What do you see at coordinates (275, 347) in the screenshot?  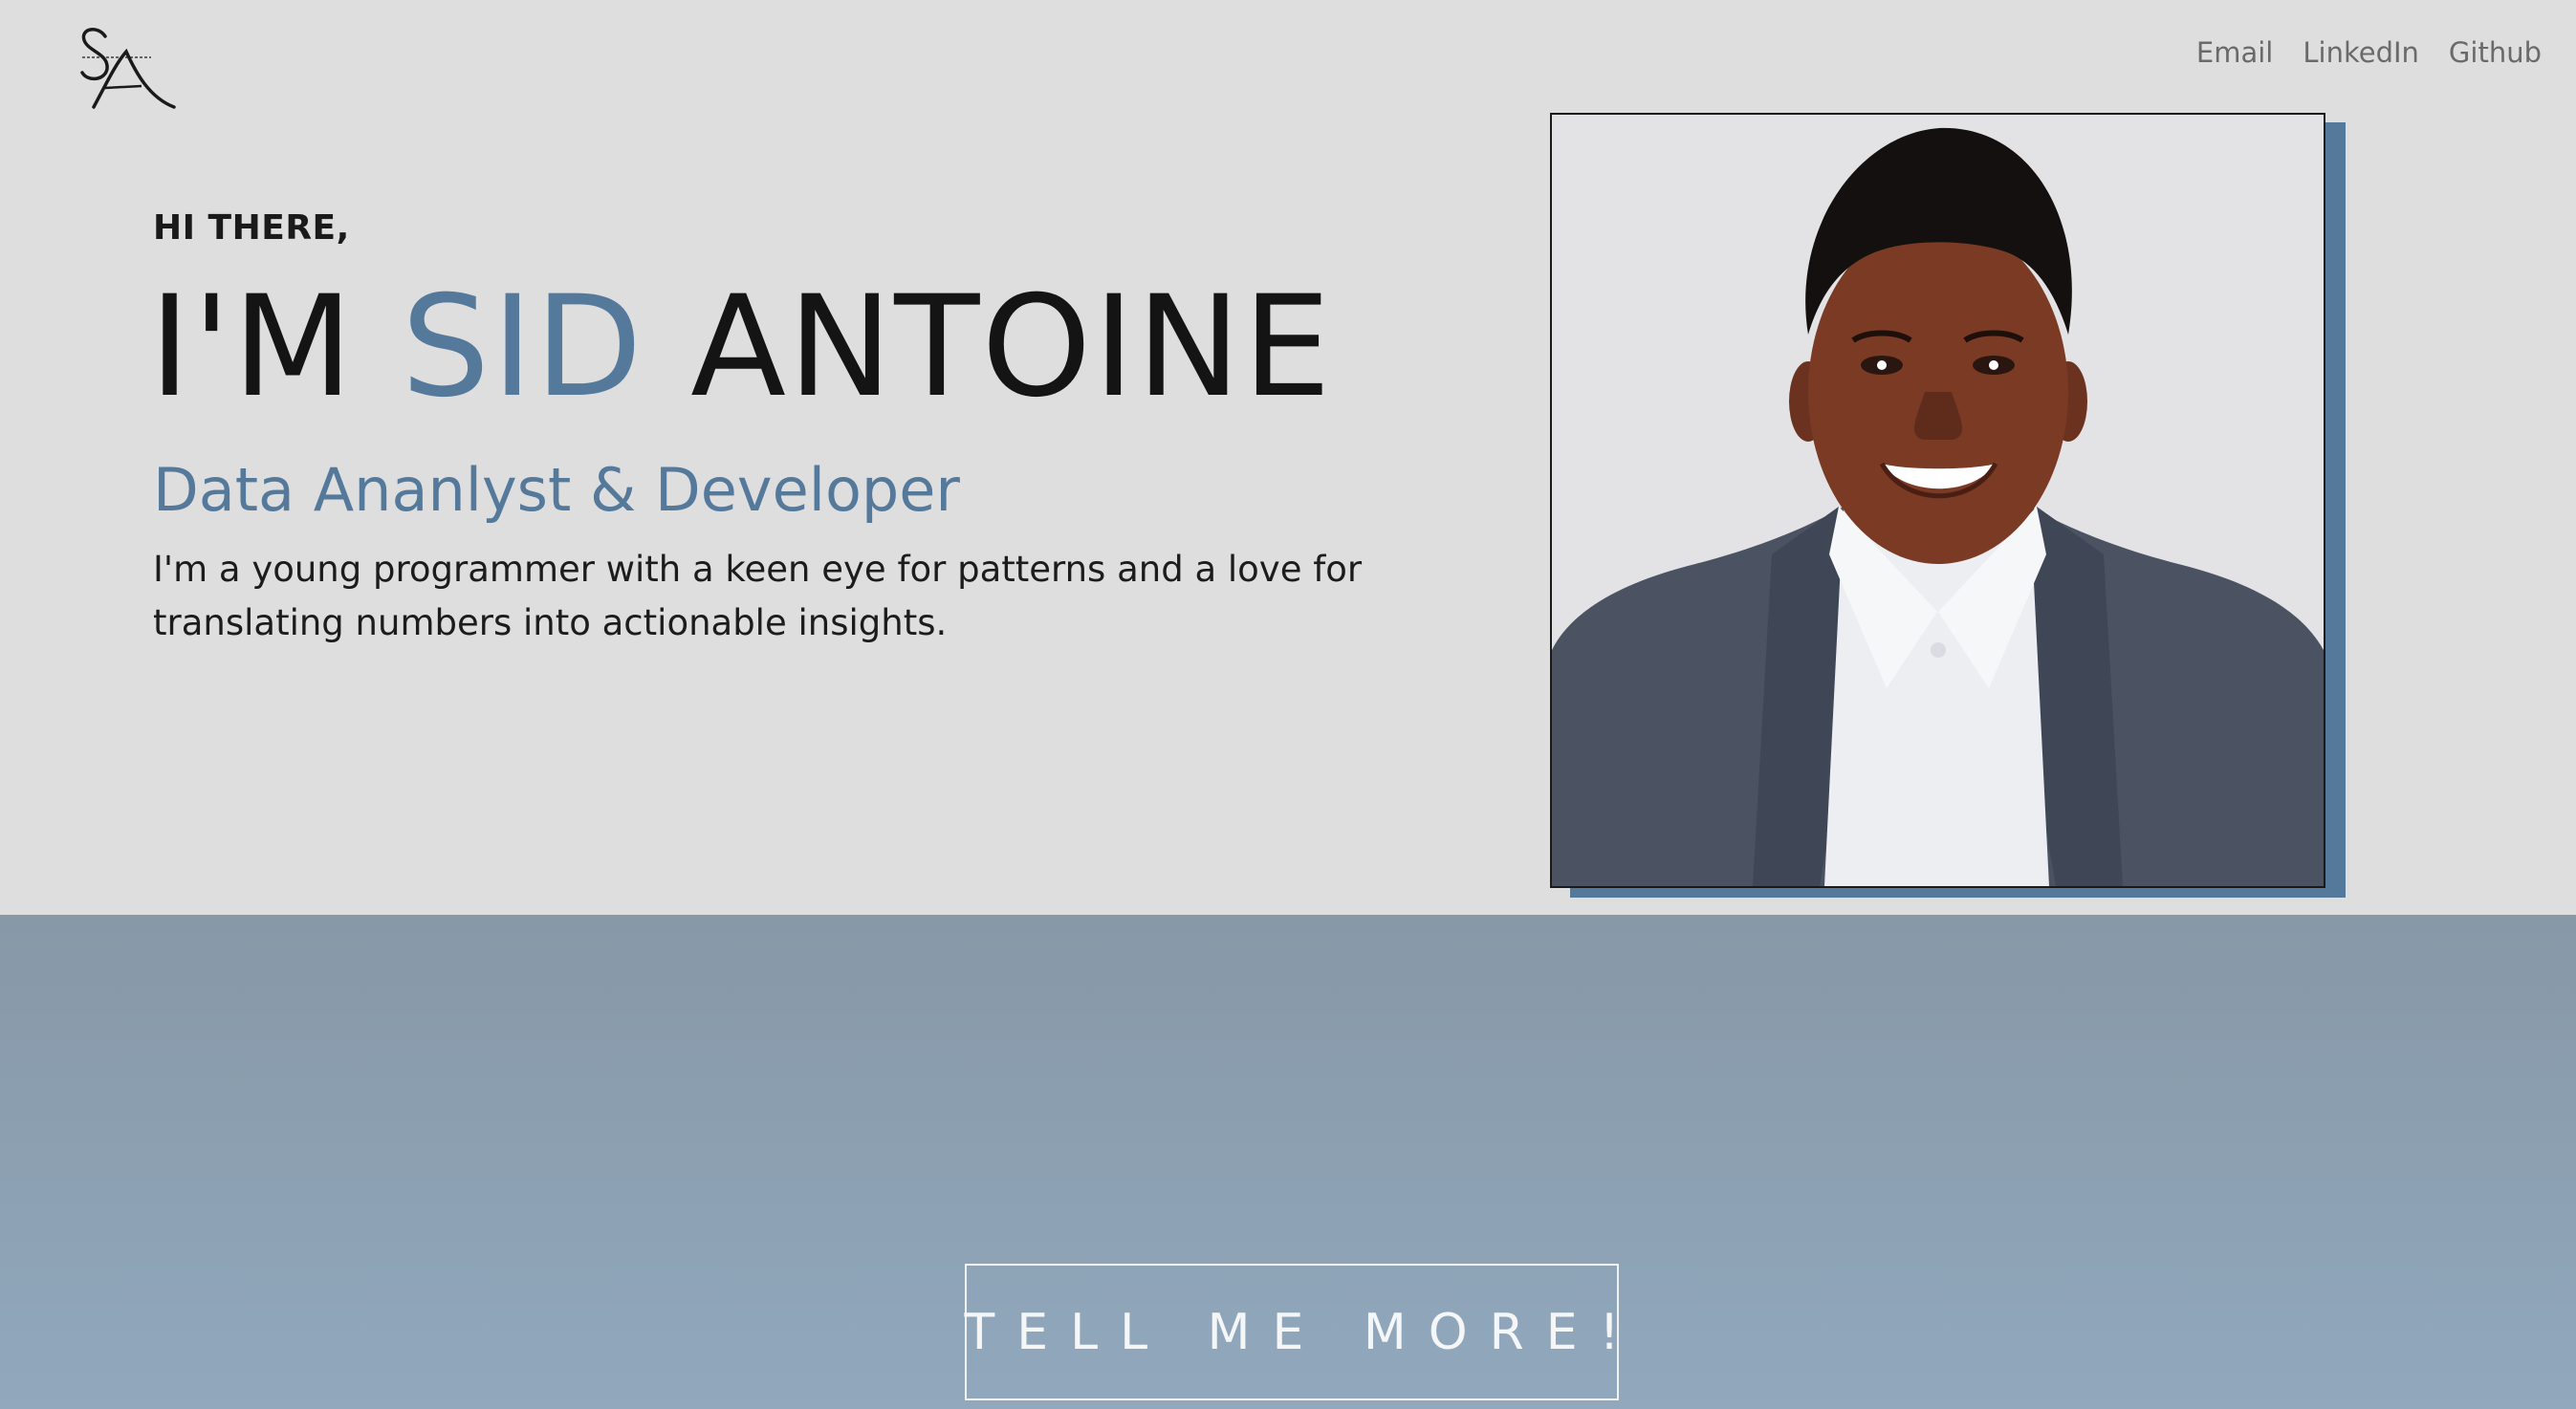 I see `name-prefix: I'M` at bounding box center [275, 347].